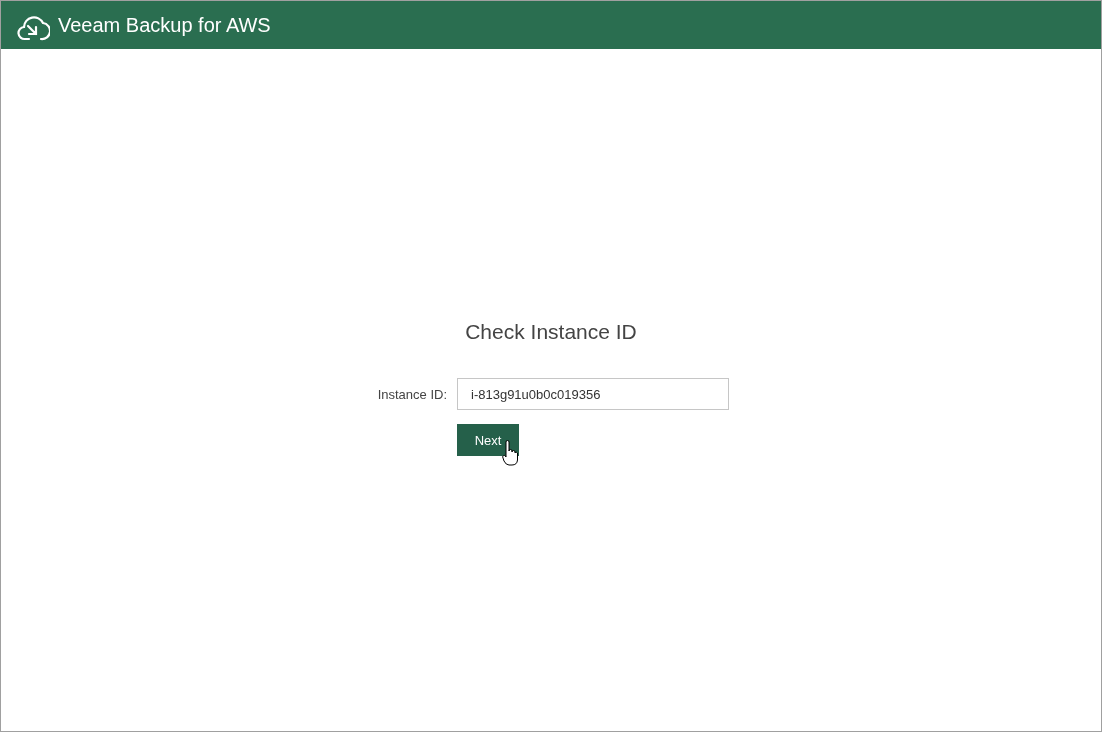 The height and width of the screenshot is (732, 1102). Describe the element at coordinates (164, 25) in the screenshot. I see `app-title: Veeam Backup for AWS` at that location.